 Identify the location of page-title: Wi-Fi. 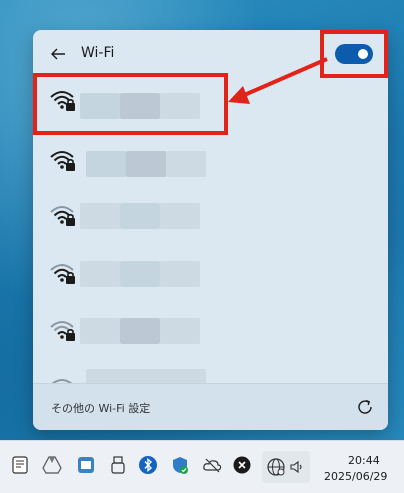
(98, 53).